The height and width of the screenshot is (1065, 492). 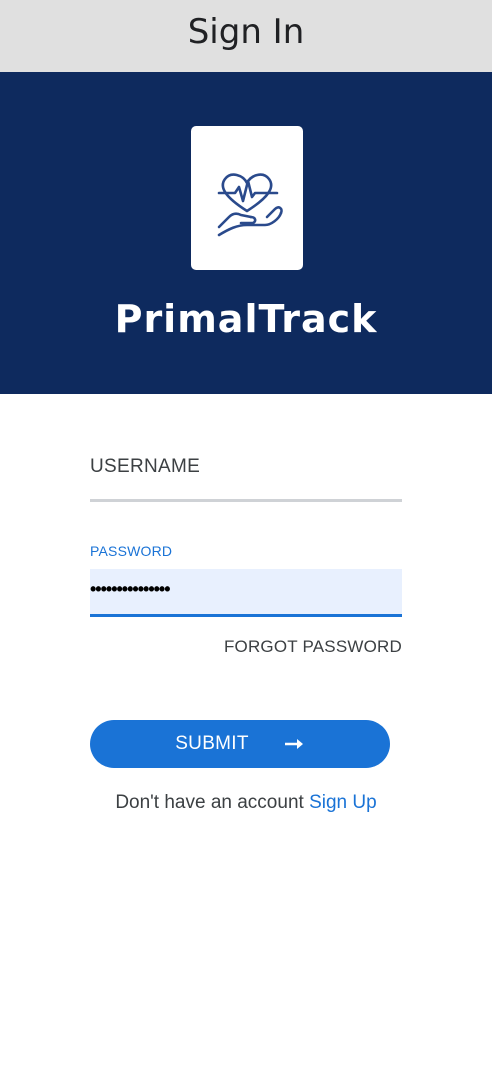 I want to click on signup-prompt-row: Don't have an account Sign Up, so click(x=246, y=803).